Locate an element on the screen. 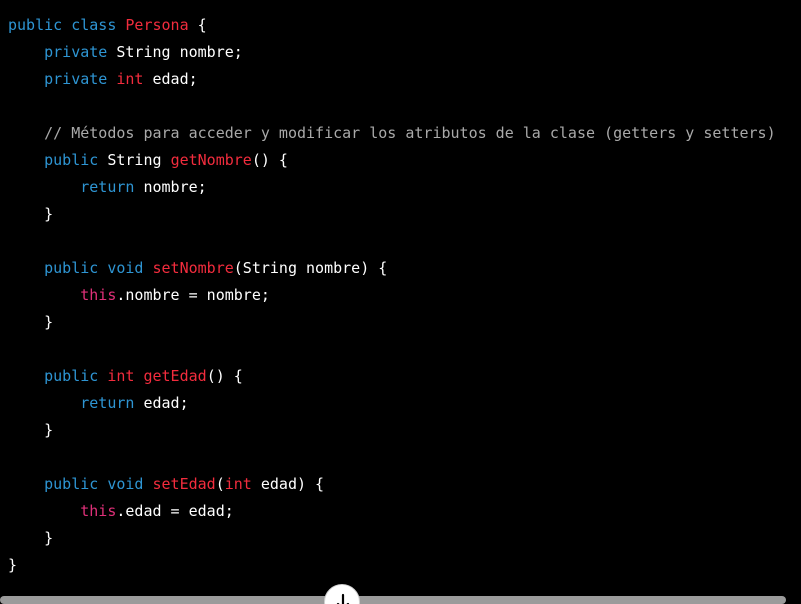 This screenshot has width=801, height=604. code-text: String is located at coordinates (134, 160).